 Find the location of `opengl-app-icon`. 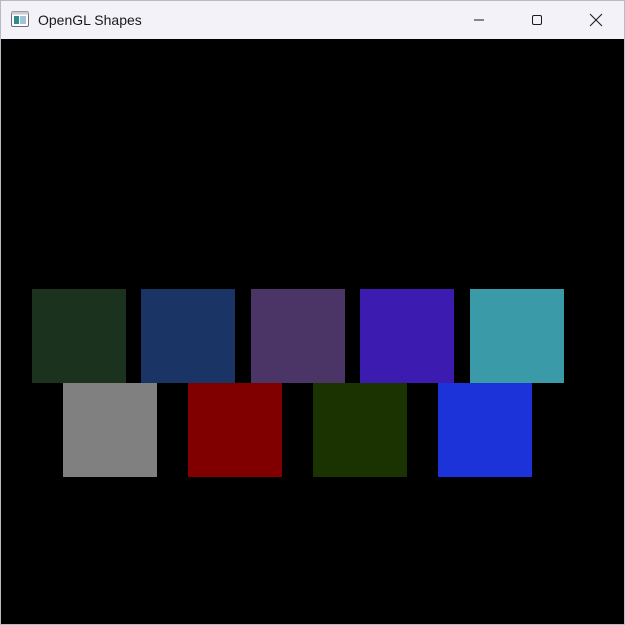

opengl-app-icon is located at coordinates (20, 19).